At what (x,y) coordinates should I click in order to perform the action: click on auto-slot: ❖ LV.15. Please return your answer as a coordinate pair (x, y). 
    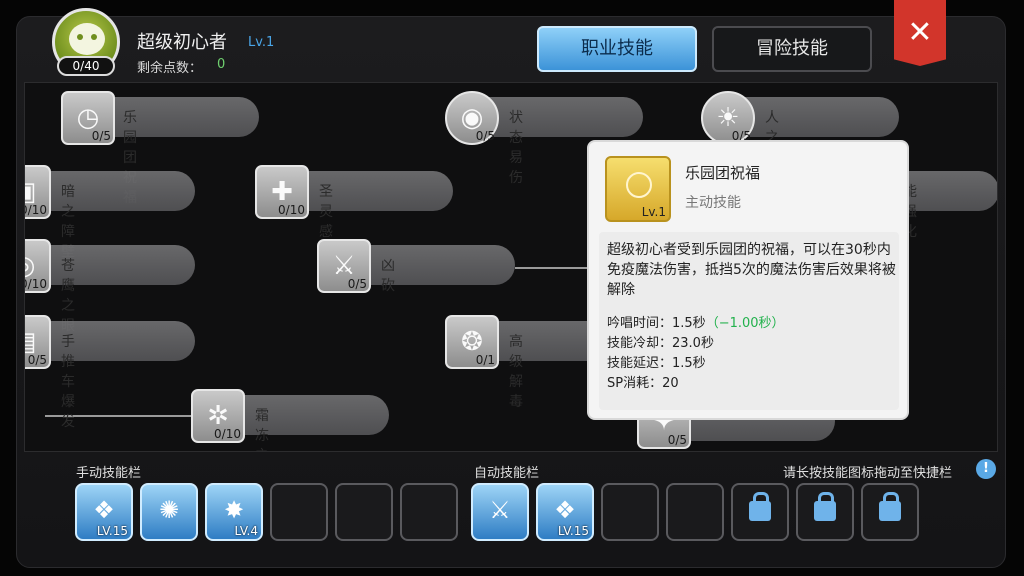
    Looking at the image, I should click on (565, 512).